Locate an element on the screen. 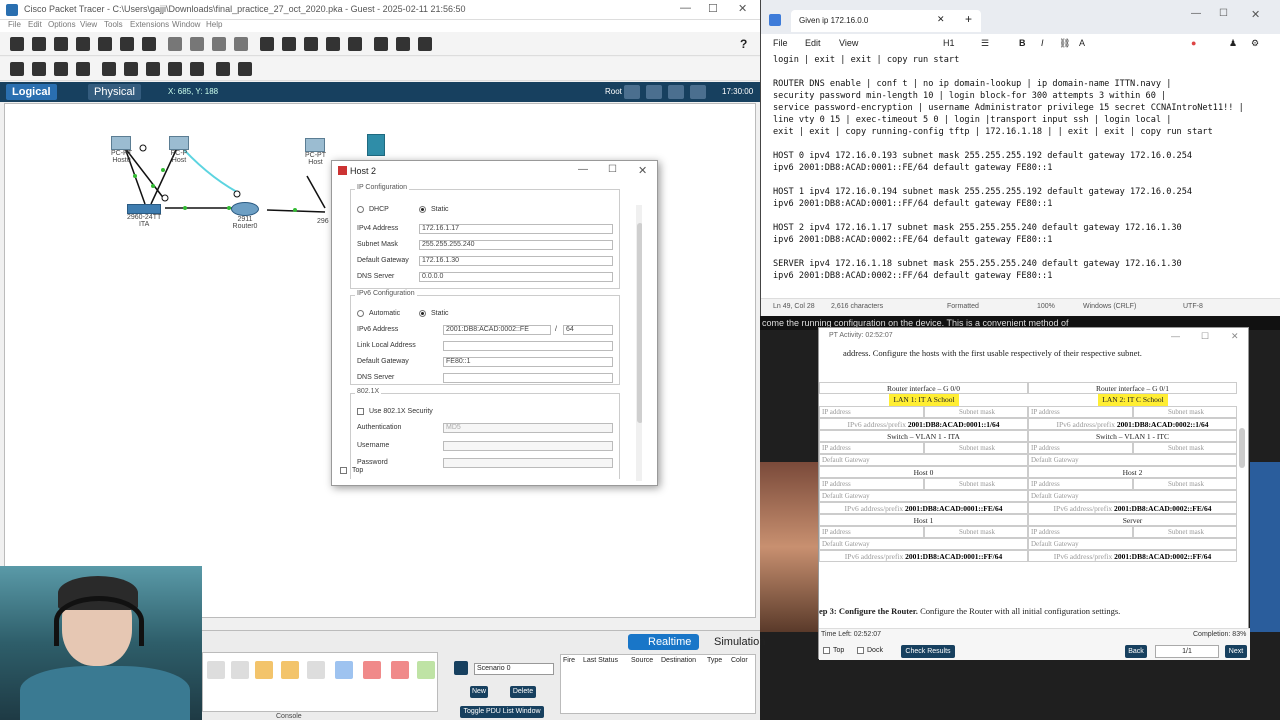 The height and width of the screenshot is (720, 1280). ipv4-input: 172.16.1.17 is located at coordinates (516, 229).